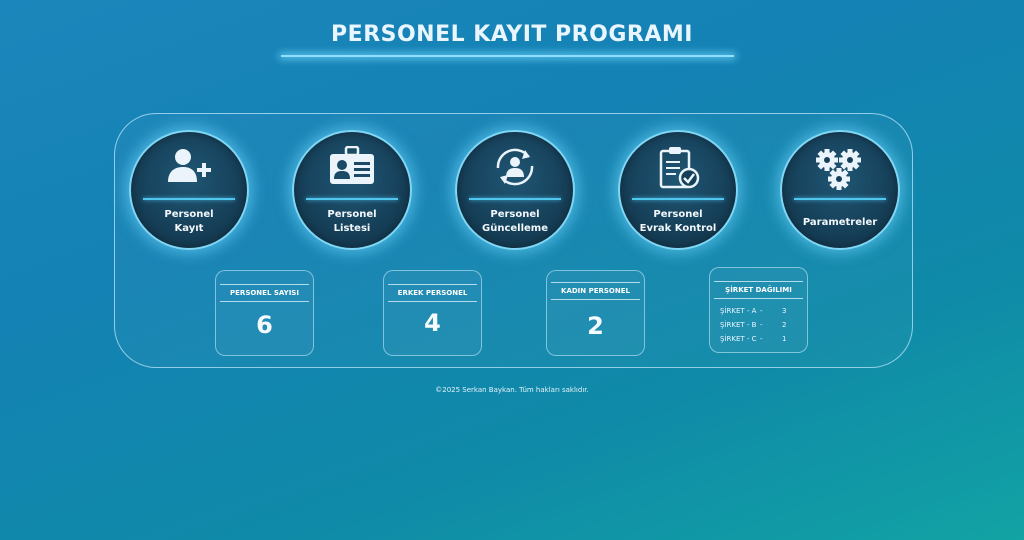 The image size is (1024, 540). Describe the element at coordinates (352, 228) in the screenshot. I see `button-label-line2: Listesi` at that location.